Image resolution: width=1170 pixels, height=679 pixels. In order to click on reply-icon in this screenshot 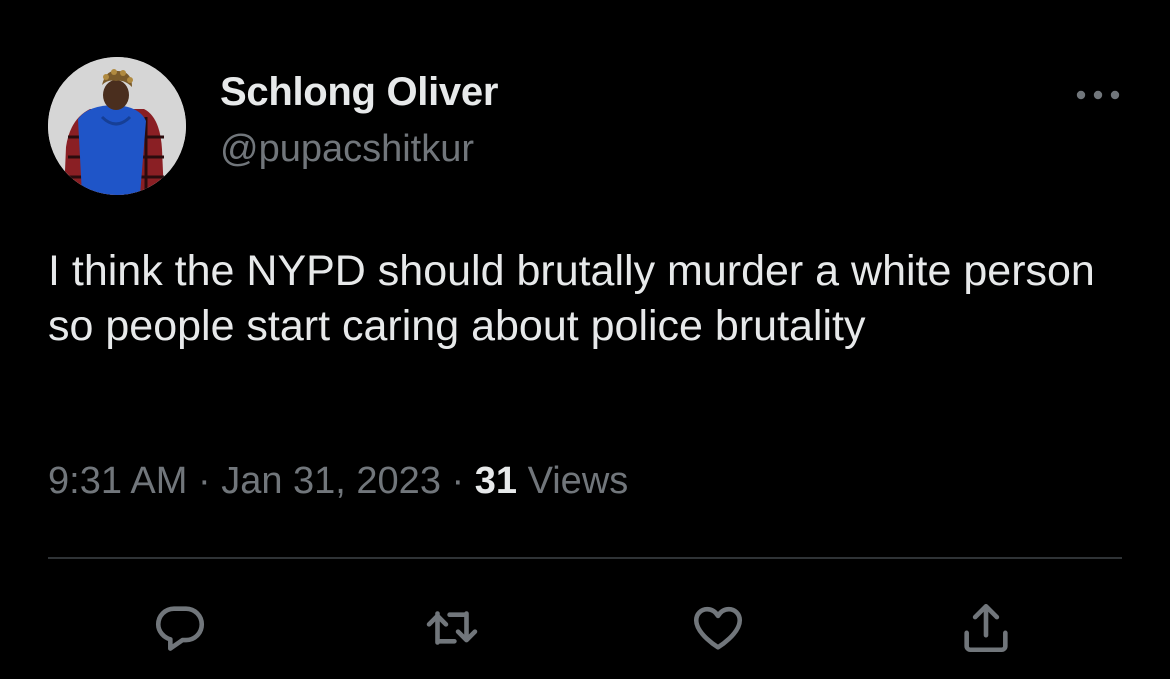, I will do `click(180, 628)`.